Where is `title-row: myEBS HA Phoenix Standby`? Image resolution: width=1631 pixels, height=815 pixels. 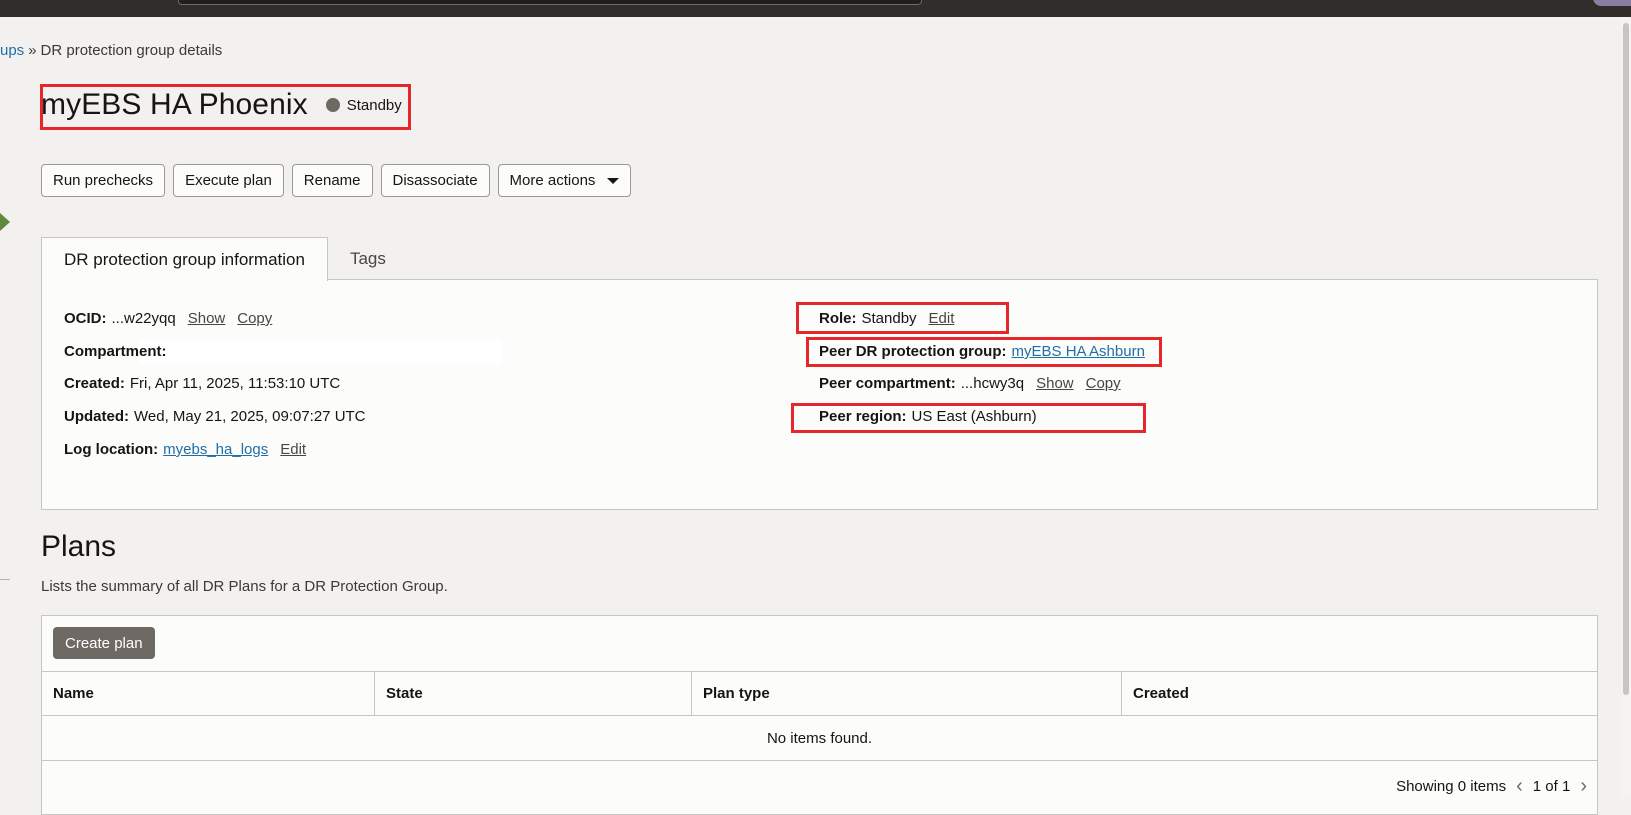
title-row: myEBS HA Phoenix Standby is located at coordinates (221, 105).